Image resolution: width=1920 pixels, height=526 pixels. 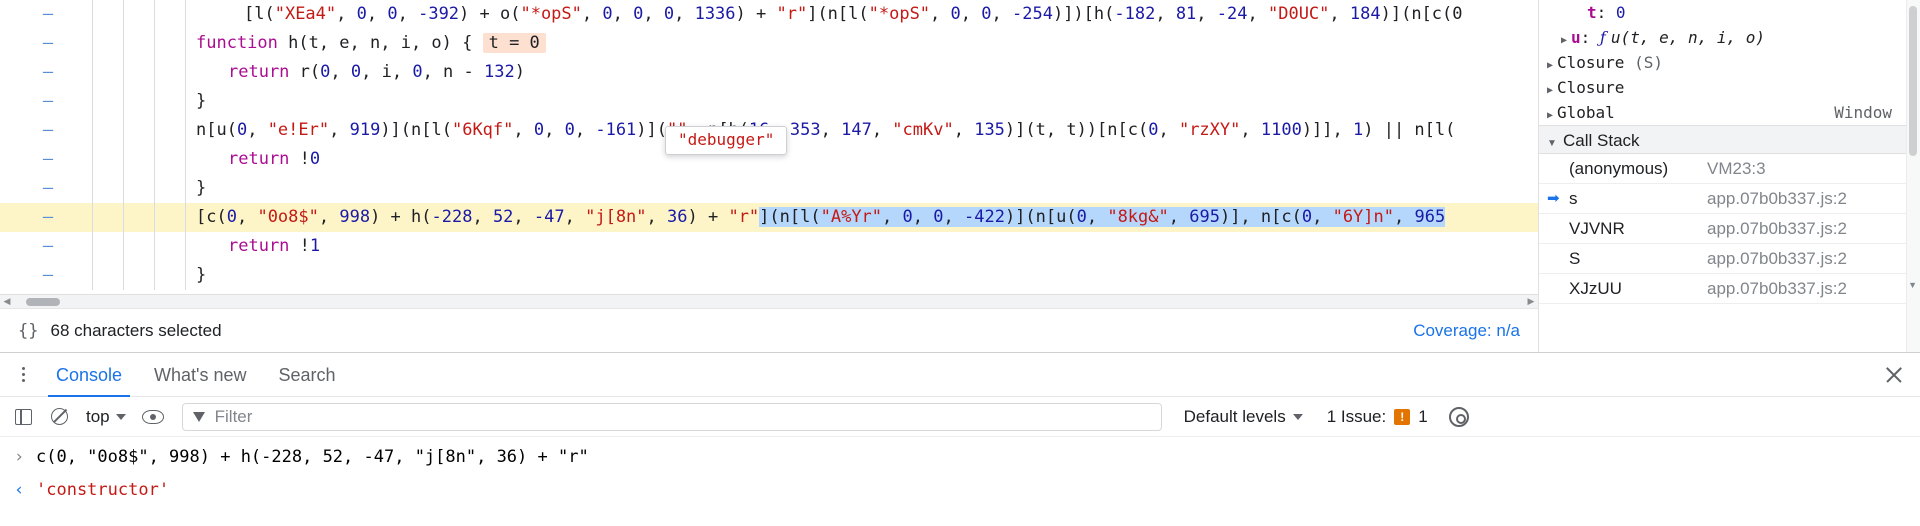 What do you see at coordinates (1729, 87) in the screenshot?
I see `scope-row: ▶ Closure` at bounding box center [1729, 87].